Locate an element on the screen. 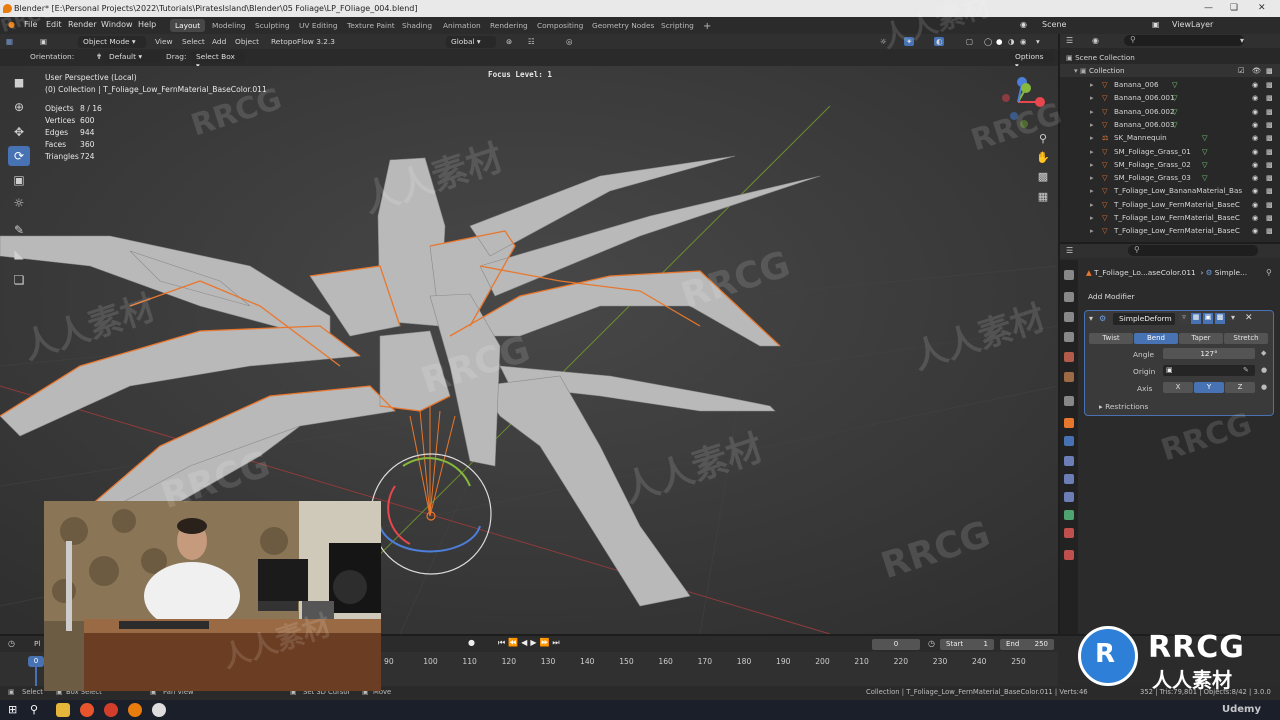 This screenshot has height=720, width=1280. outliner-item: ▸ ▽ Banana_006.002 ▽ ◉ ▩ is located at coordinates (1170, 111).